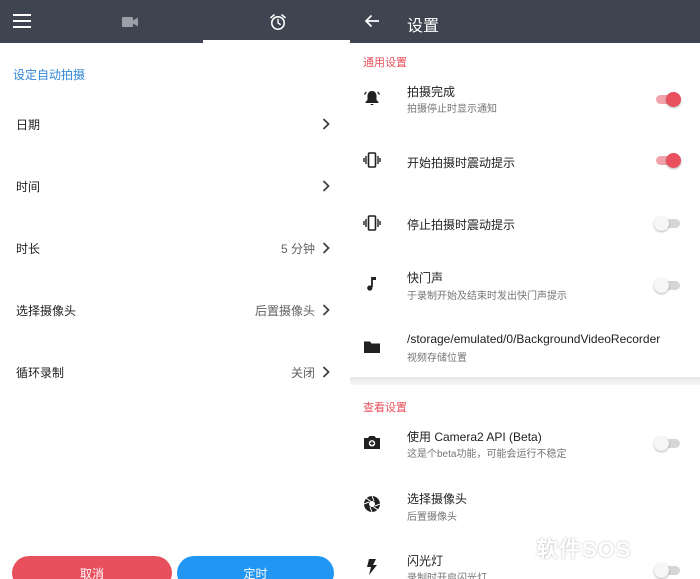  I want to click on tab-video, so click(130, 21).